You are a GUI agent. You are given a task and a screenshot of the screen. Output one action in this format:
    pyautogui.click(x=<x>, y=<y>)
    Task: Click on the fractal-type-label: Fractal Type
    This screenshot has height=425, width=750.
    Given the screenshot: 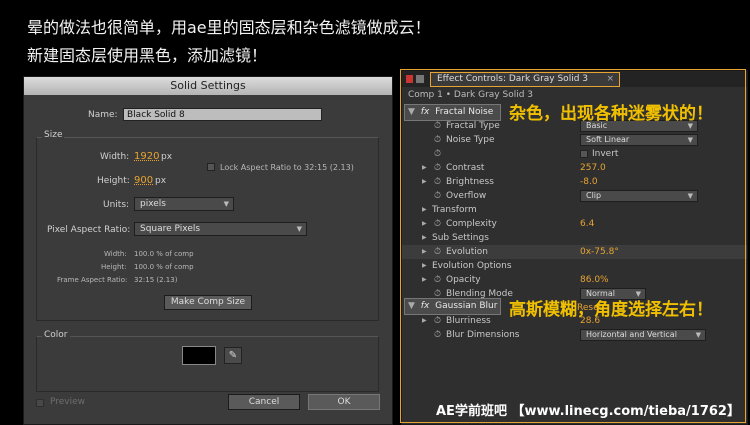 What is the action you would take?
    pyautogui.click(x=473, y=126)
    